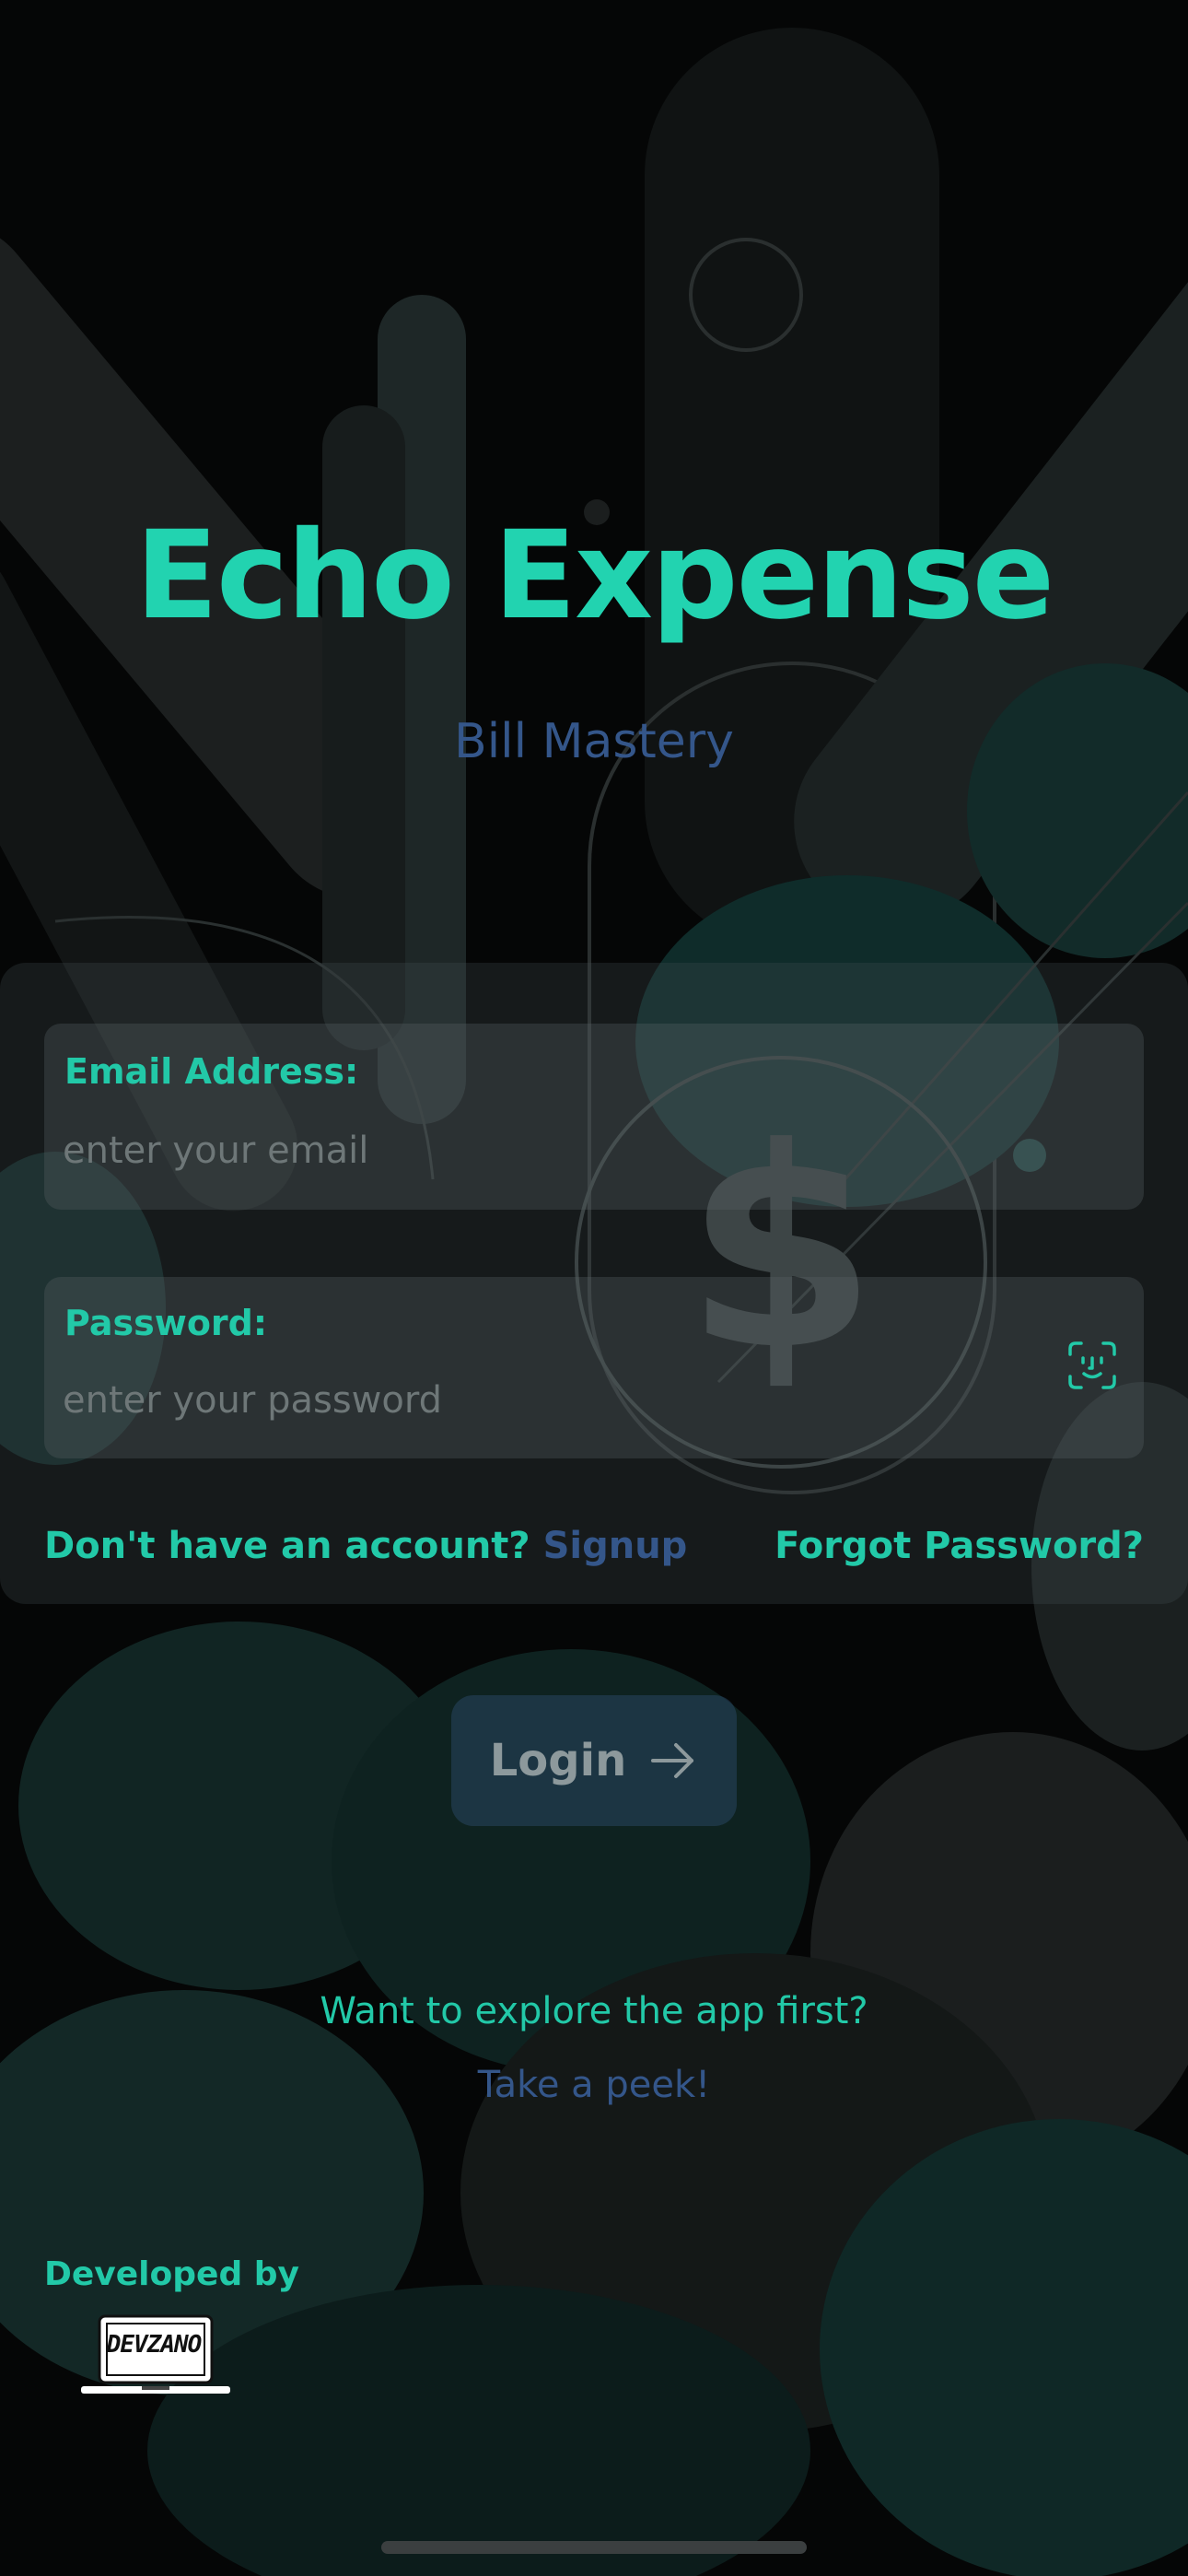 The height and width of the screenshot is (2576, 1188). I want to click on email-label: Email Address:, so click(211, 1071).